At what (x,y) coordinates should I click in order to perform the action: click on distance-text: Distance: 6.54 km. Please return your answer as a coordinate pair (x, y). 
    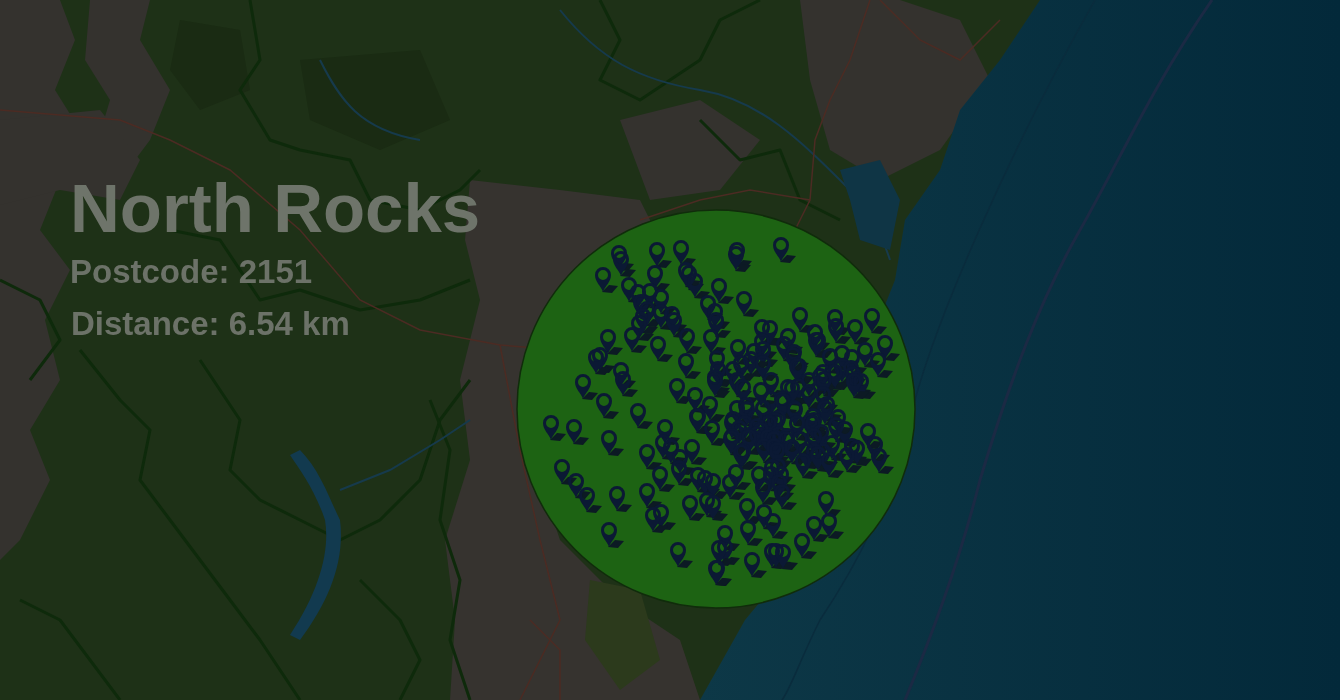
    Looking at the image, I should click on (210, 323).